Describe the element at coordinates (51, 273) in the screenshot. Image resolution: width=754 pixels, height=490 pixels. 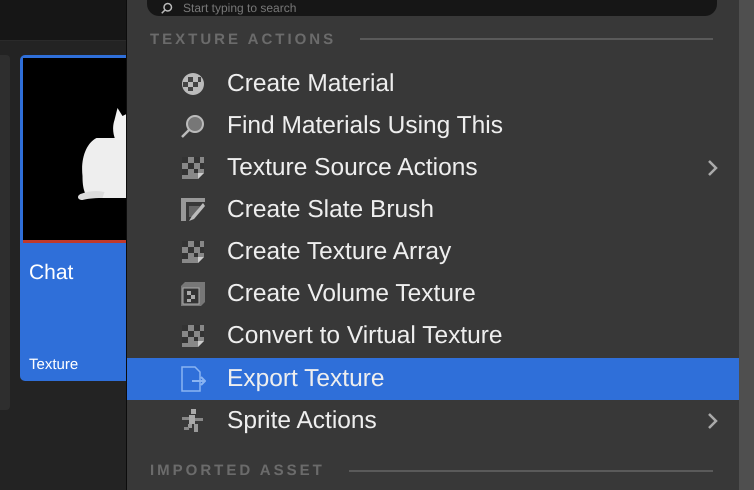
I see `asset-name: Chat` at that location.